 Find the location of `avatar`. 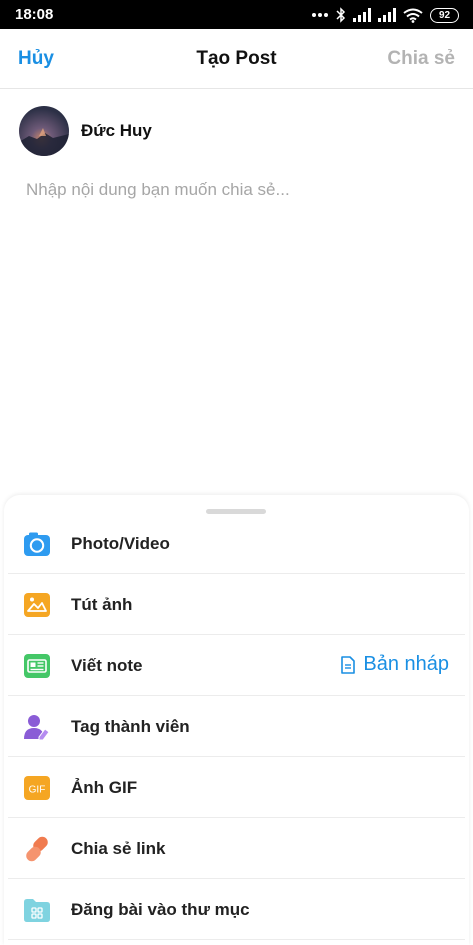

avatar is located at coordinates (44, 131).